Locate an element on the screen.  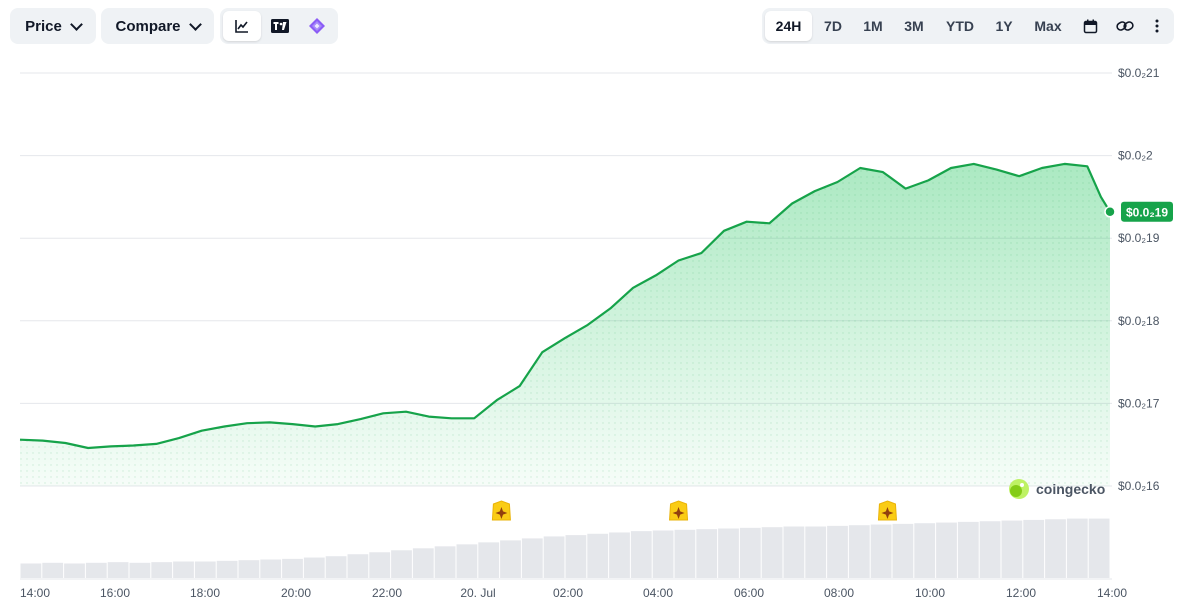
y-tick-label: $0.0₂17 is located at coordinates (1139, 403).